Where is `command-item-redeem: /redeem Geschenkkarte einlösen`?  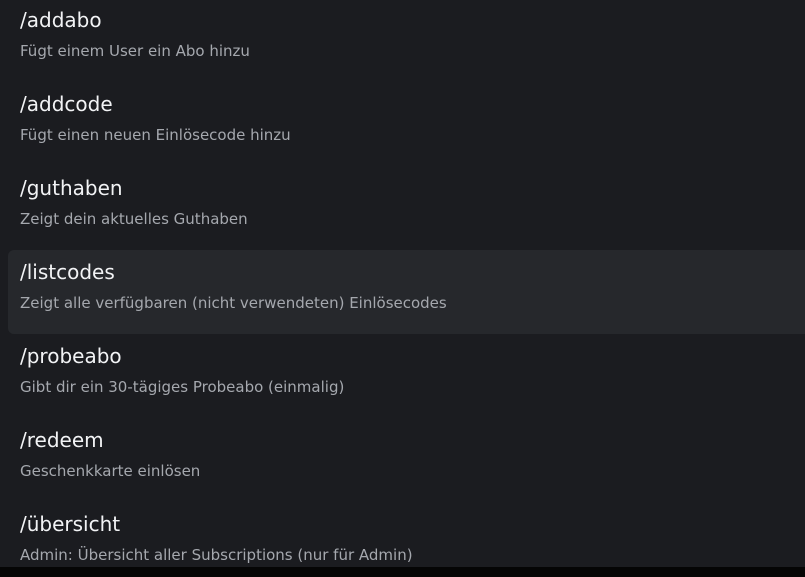 command-item-redeem: /redeem Geschenkkarte einlösen is located at coordinates (406, 460).